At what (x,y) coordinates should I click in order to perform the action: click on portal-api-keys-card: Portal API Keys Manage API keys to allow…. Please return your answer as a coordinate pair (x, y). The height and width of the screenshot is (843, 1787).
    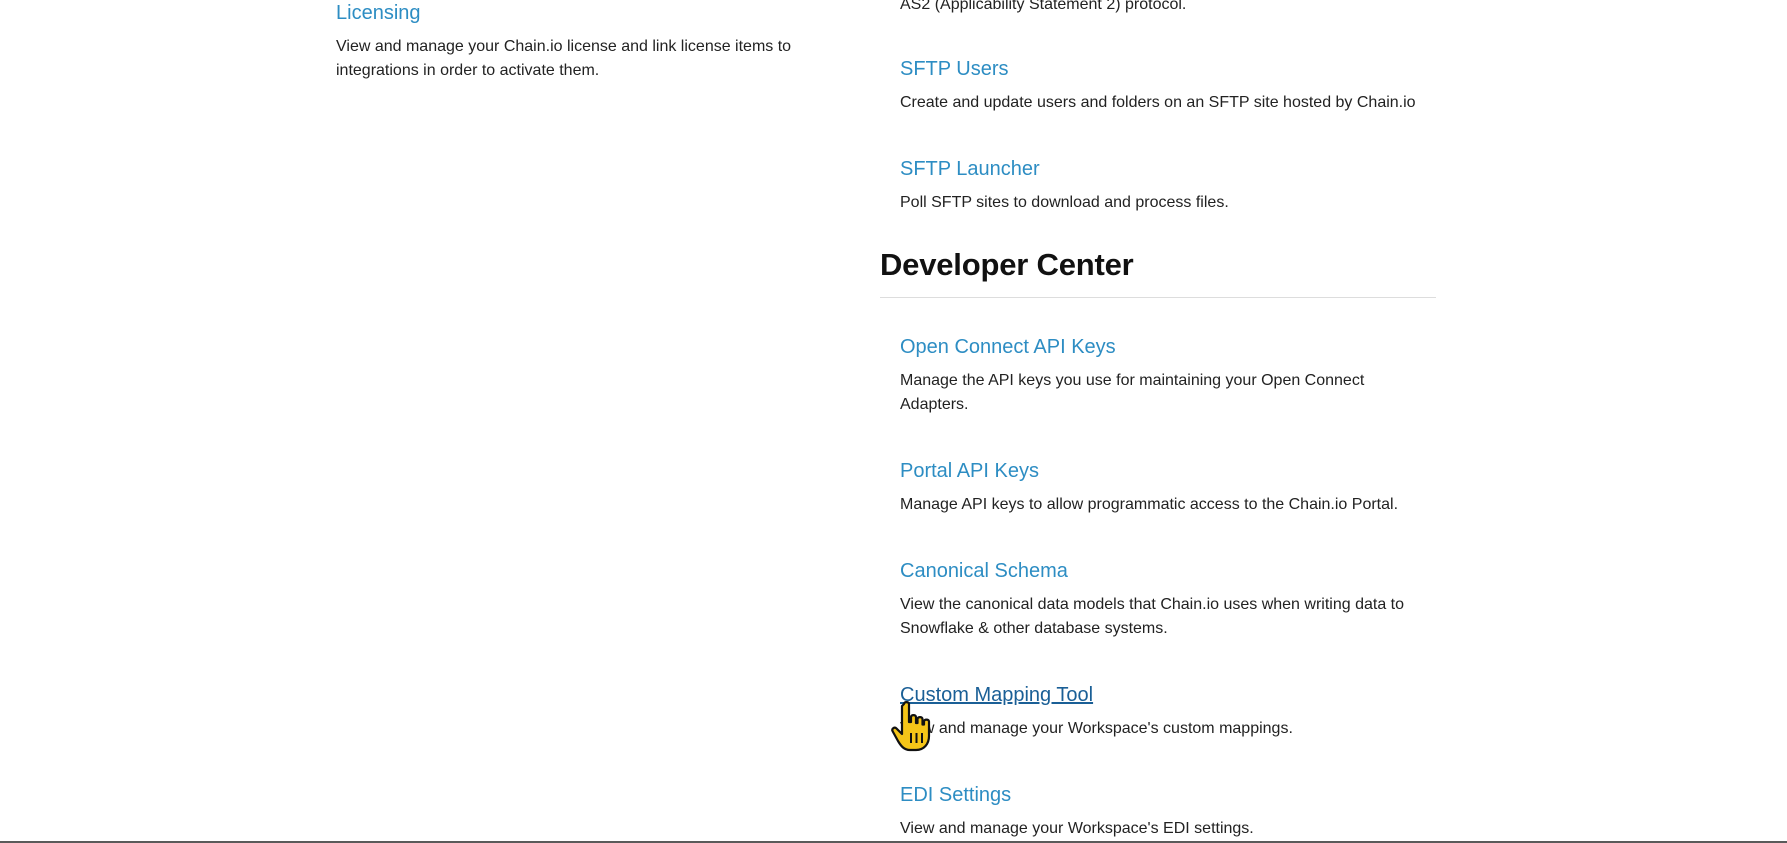
    Looking at the image, I should click on (1160, 487).